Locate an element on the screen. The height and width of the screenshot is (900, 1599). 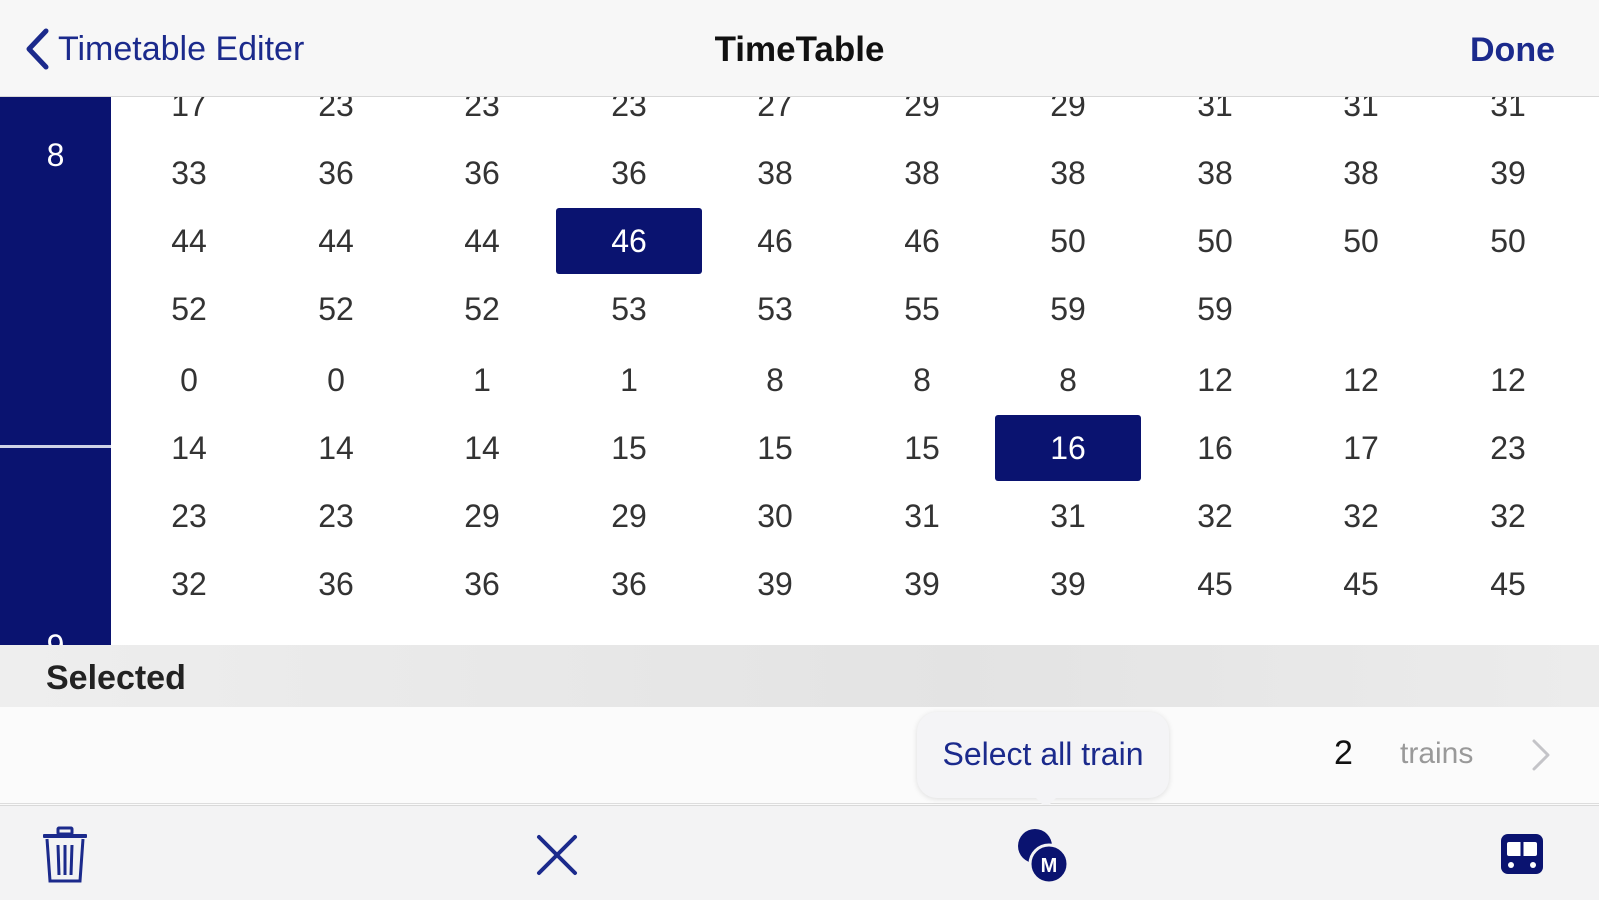
select-mode-button: M is located at coordinates (1042, 855).